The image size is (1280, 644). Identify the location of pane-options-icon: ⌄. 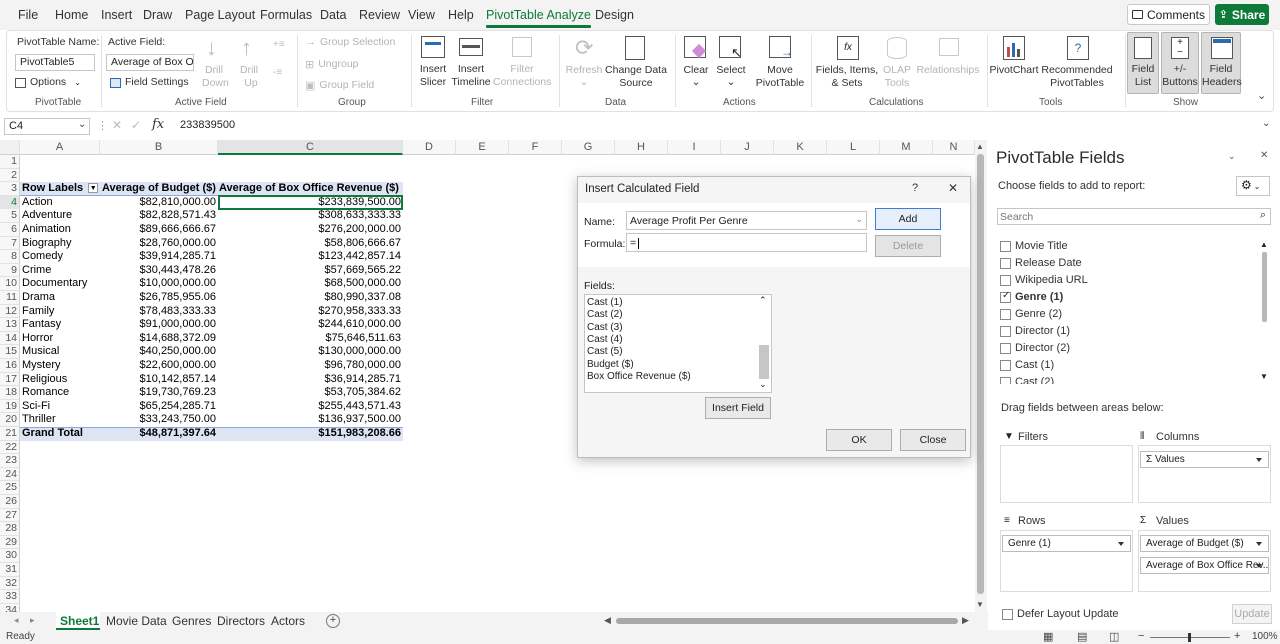
(1232, 156).